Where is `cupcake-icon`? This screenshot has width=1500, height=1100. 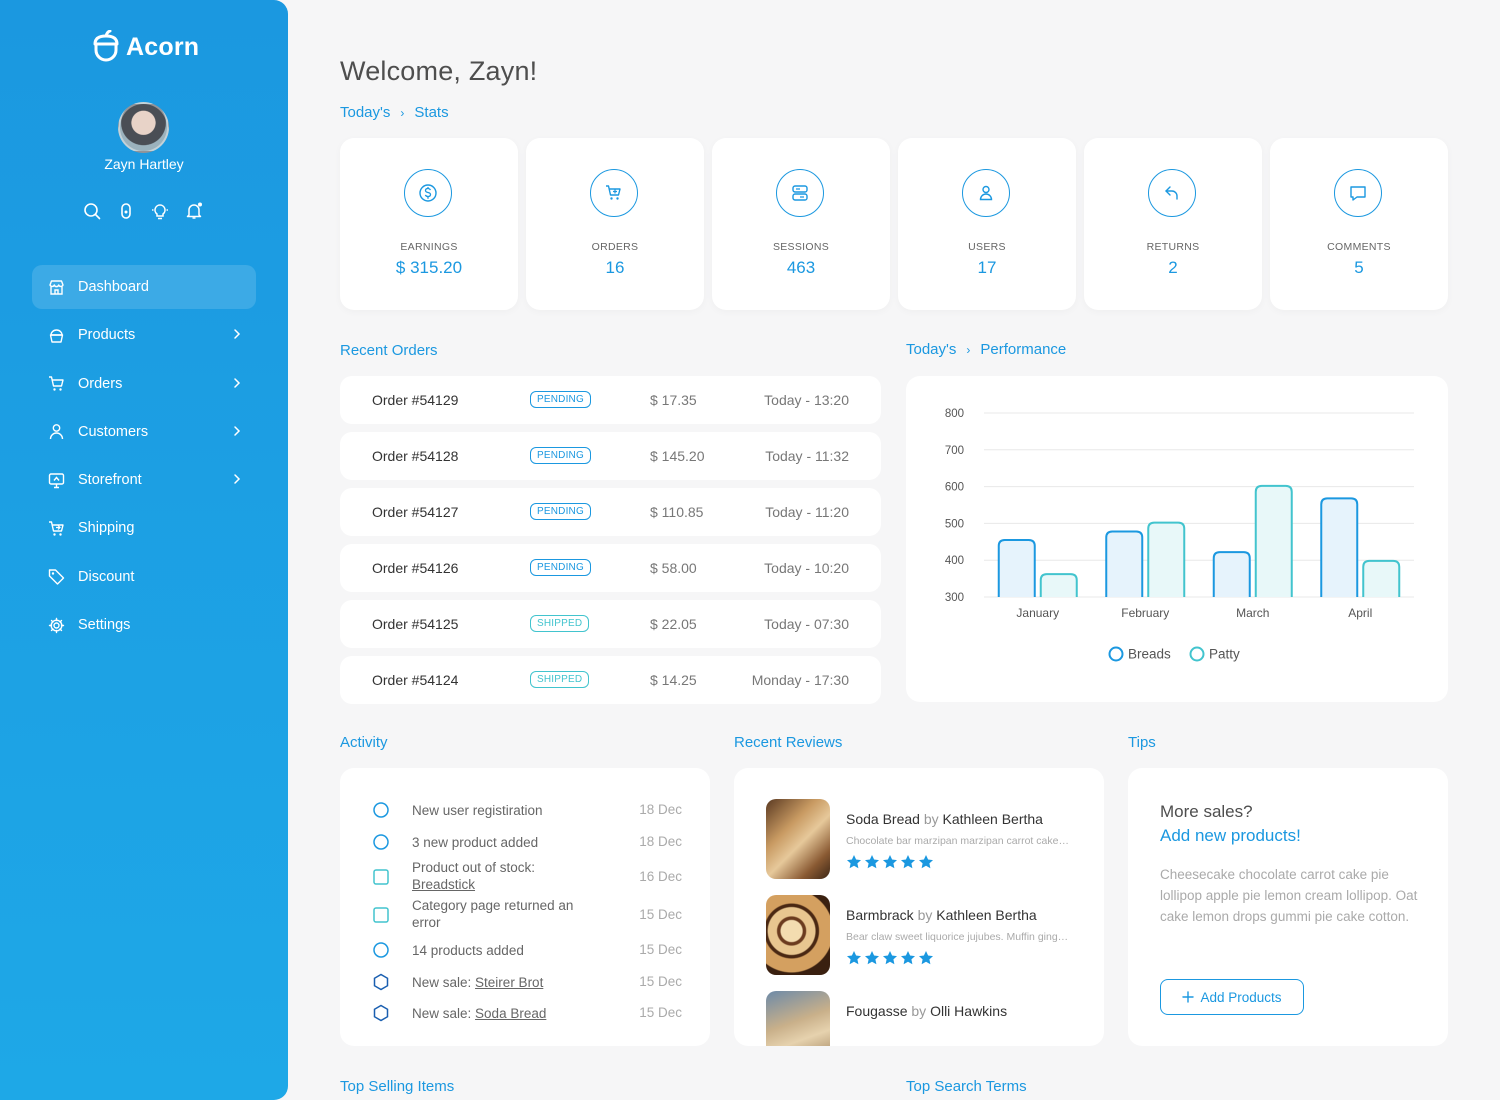 cupcake-icon is located at coordinates (56, 335).